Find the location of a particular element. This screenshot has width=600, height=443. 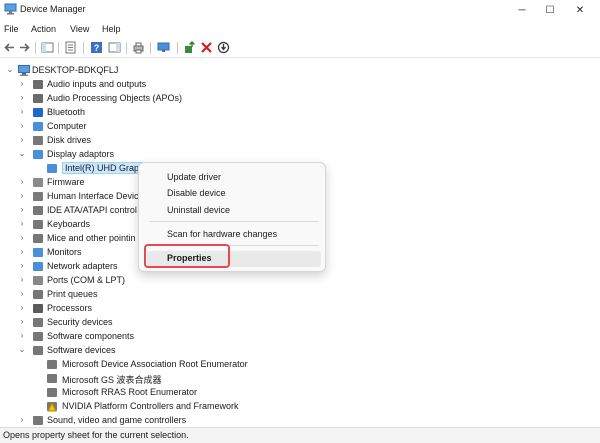

action-pane-icon is located at coordinates (114, 47).